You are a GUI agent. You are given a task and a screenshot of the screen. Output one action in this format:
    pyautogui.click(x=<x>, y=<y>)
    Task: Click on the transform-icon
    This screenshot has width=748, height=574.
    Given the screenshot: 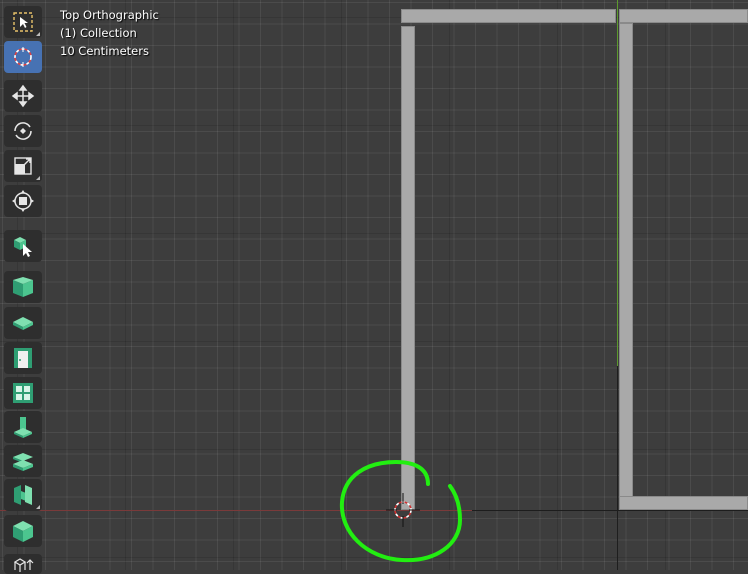 What is the action you would take?
    pyautogui.click(x=23, y=201)
    